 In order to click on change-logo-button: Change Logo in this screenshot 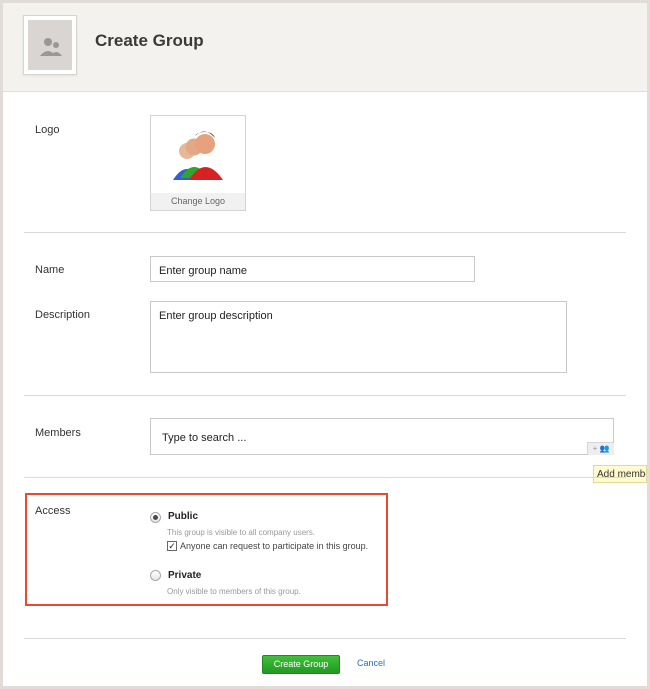, I will do `click(198, 201)`.